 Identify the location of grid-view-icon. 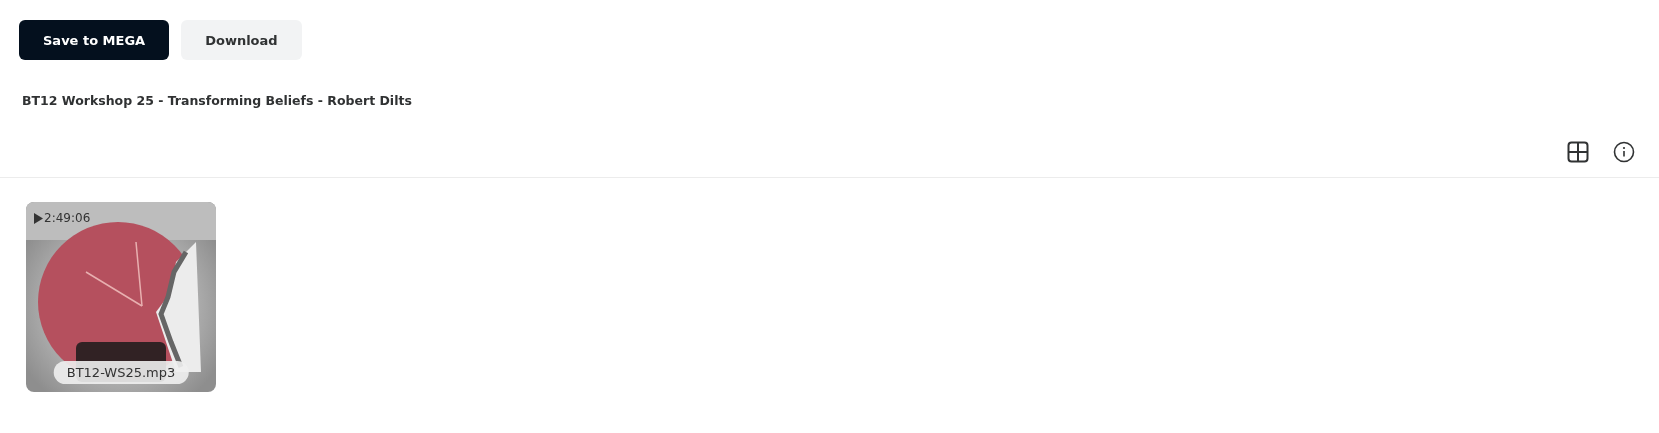
(1578, 152).